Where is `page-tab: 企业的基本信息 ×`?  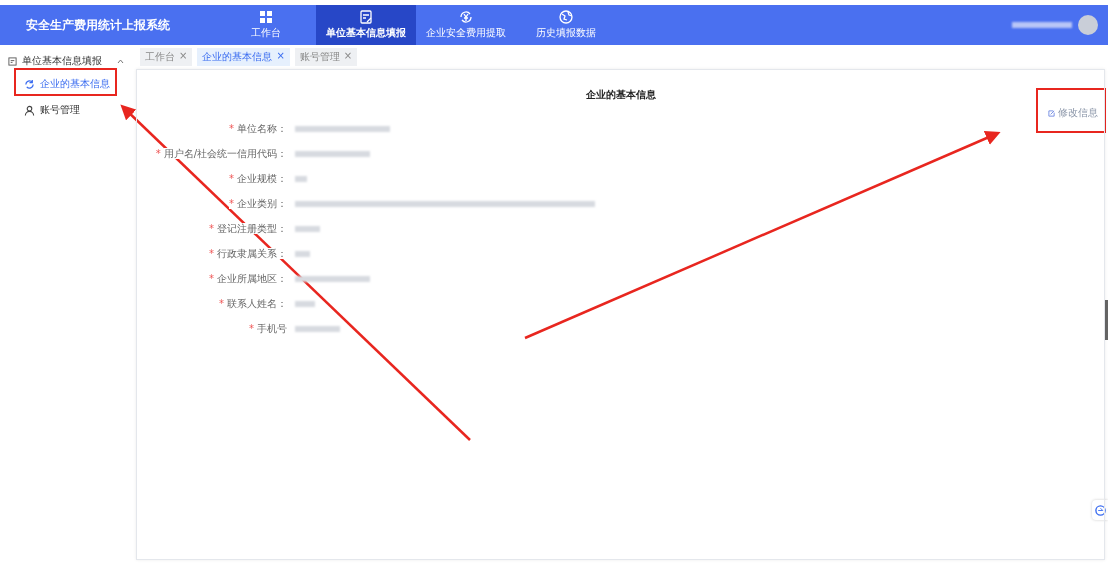 page-tab: 企业的基本信息 × is located at coordinates (243, 57).